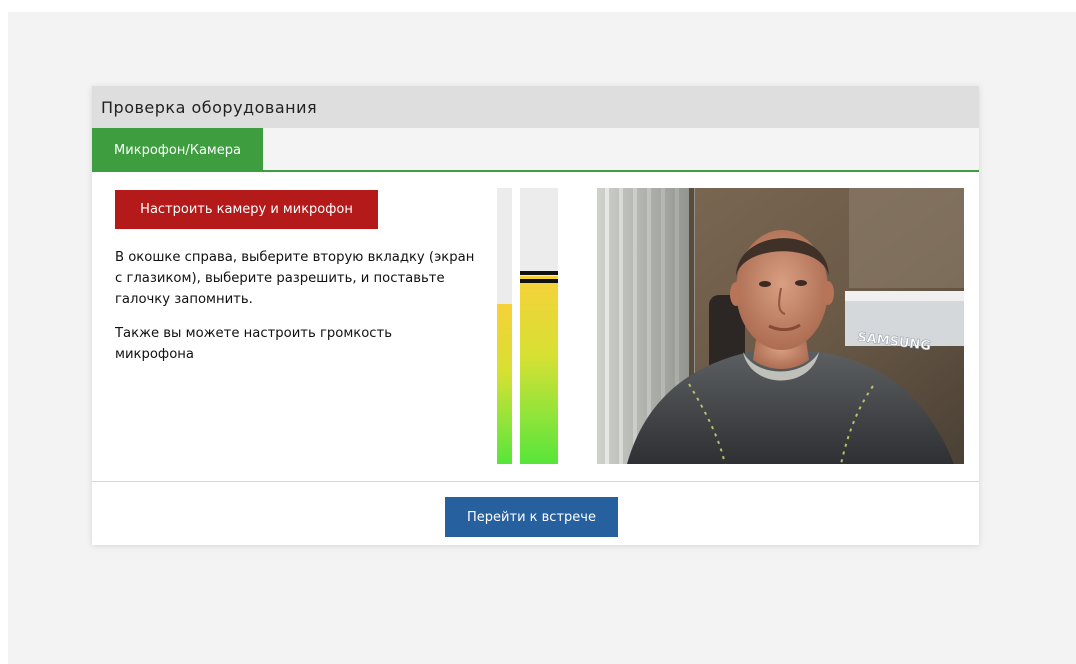 The image size is (1076, 664). Describe the element at coordinates (539, 370) in the screenshot. I see `right-meter-fill` at that location.